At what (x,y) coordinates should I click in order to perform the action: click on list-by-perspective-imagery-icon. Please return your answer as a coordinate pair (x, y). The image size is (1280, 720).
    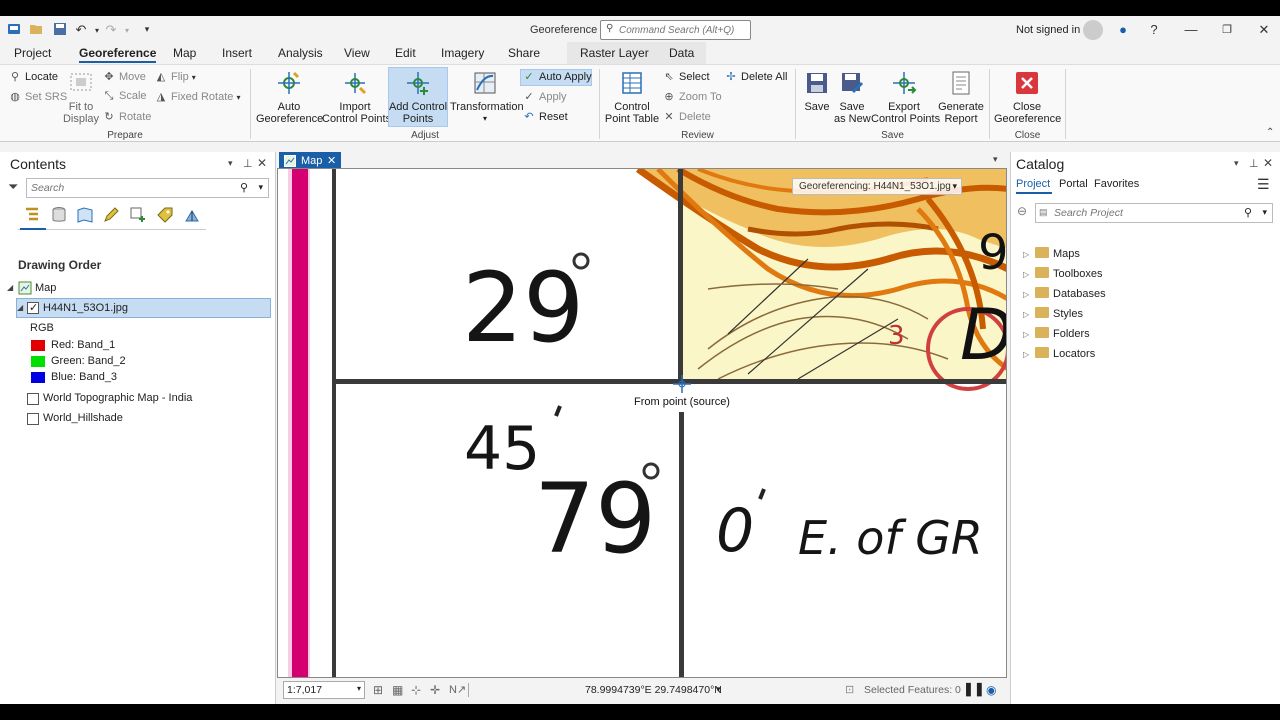
    Looking at the image, I should click on (192, 215).